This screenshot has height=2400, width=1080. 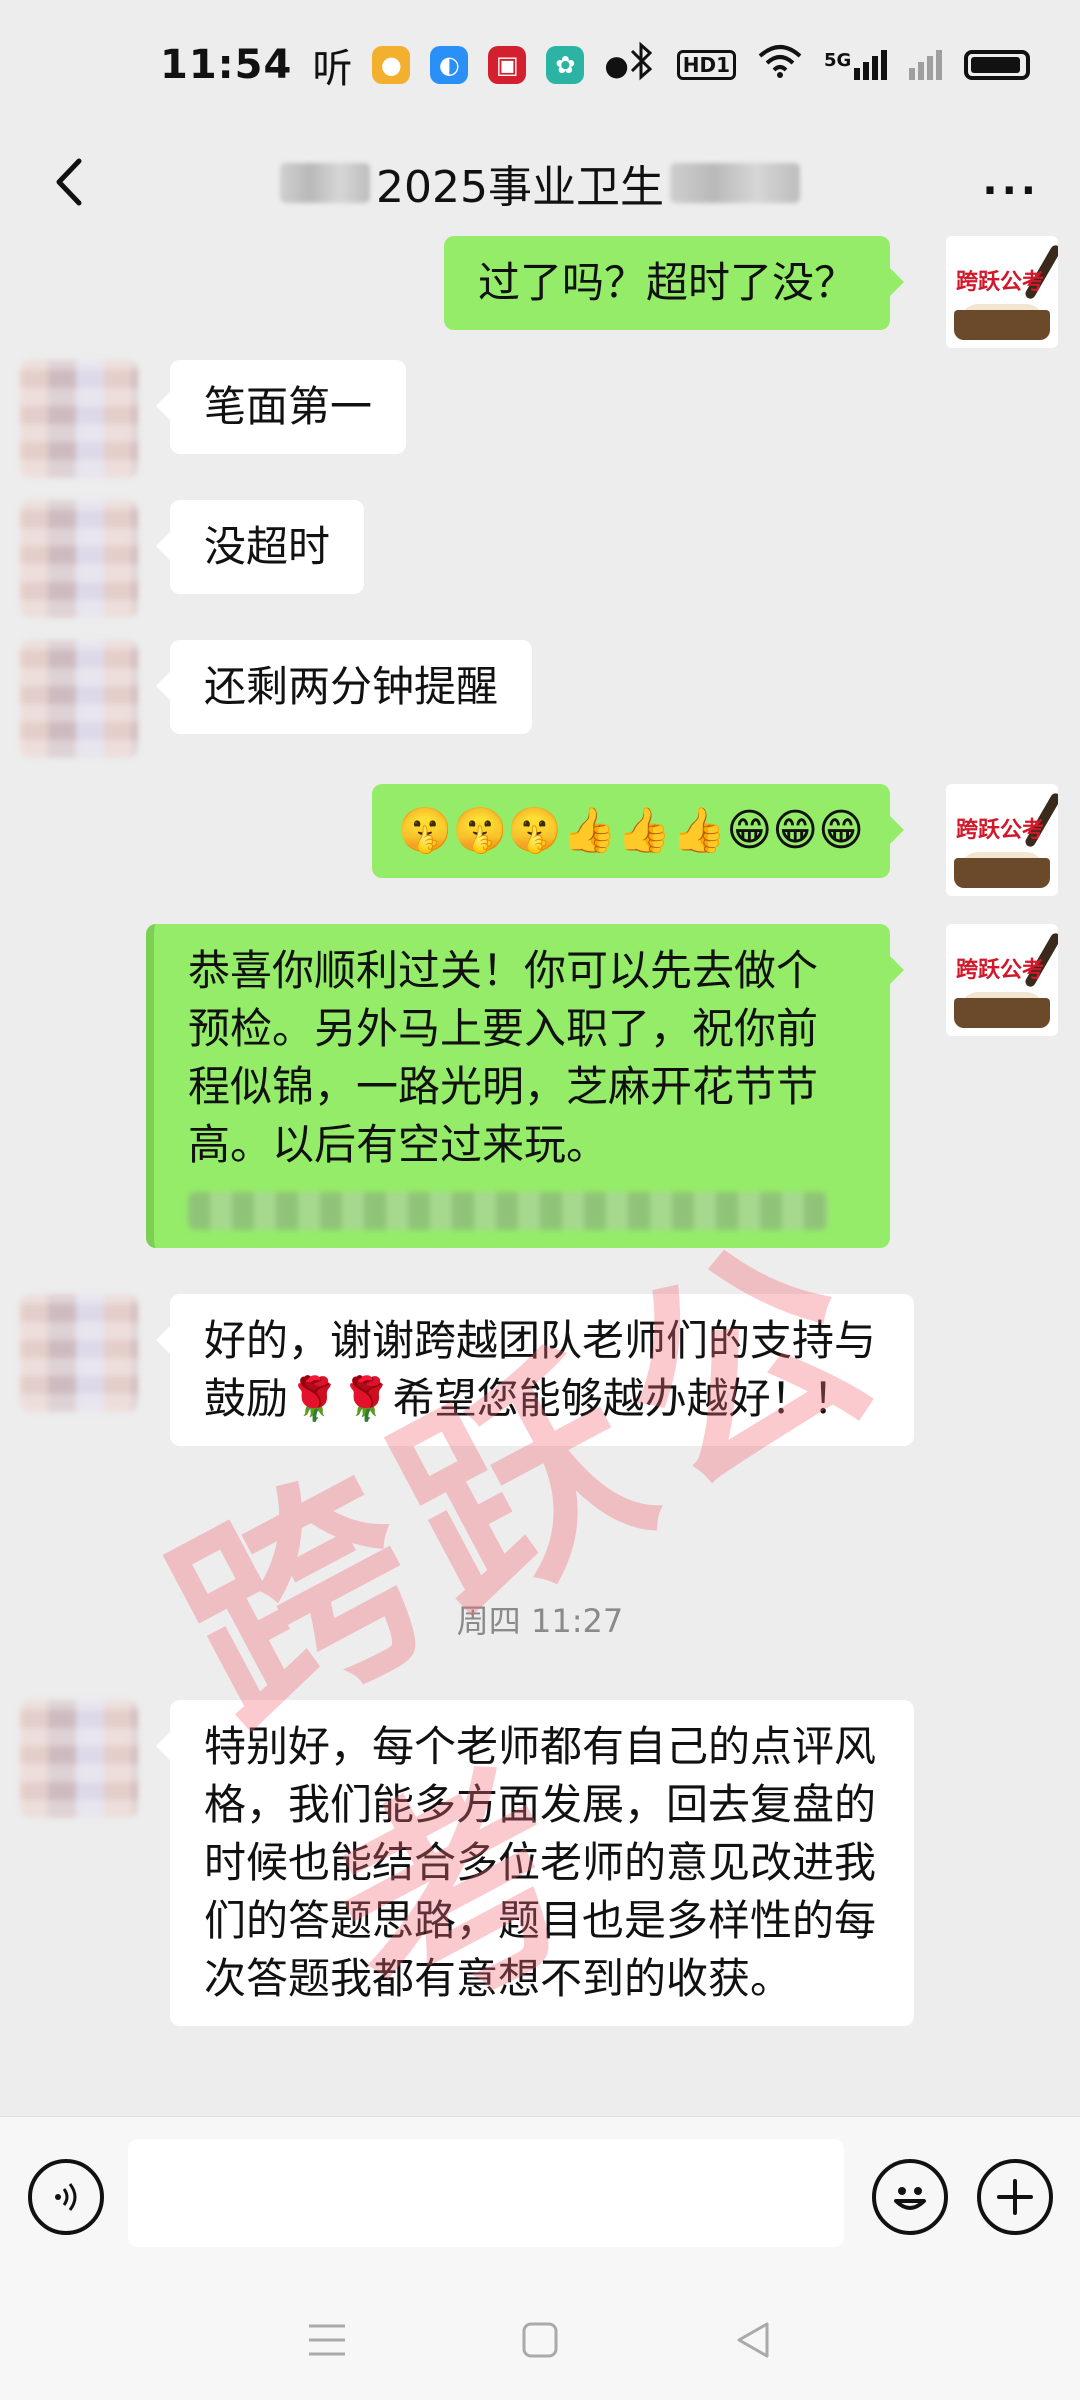 I want to click on message-row: 过了吗？超时了没？ 跨跃公考, so click(x=540, y=292).